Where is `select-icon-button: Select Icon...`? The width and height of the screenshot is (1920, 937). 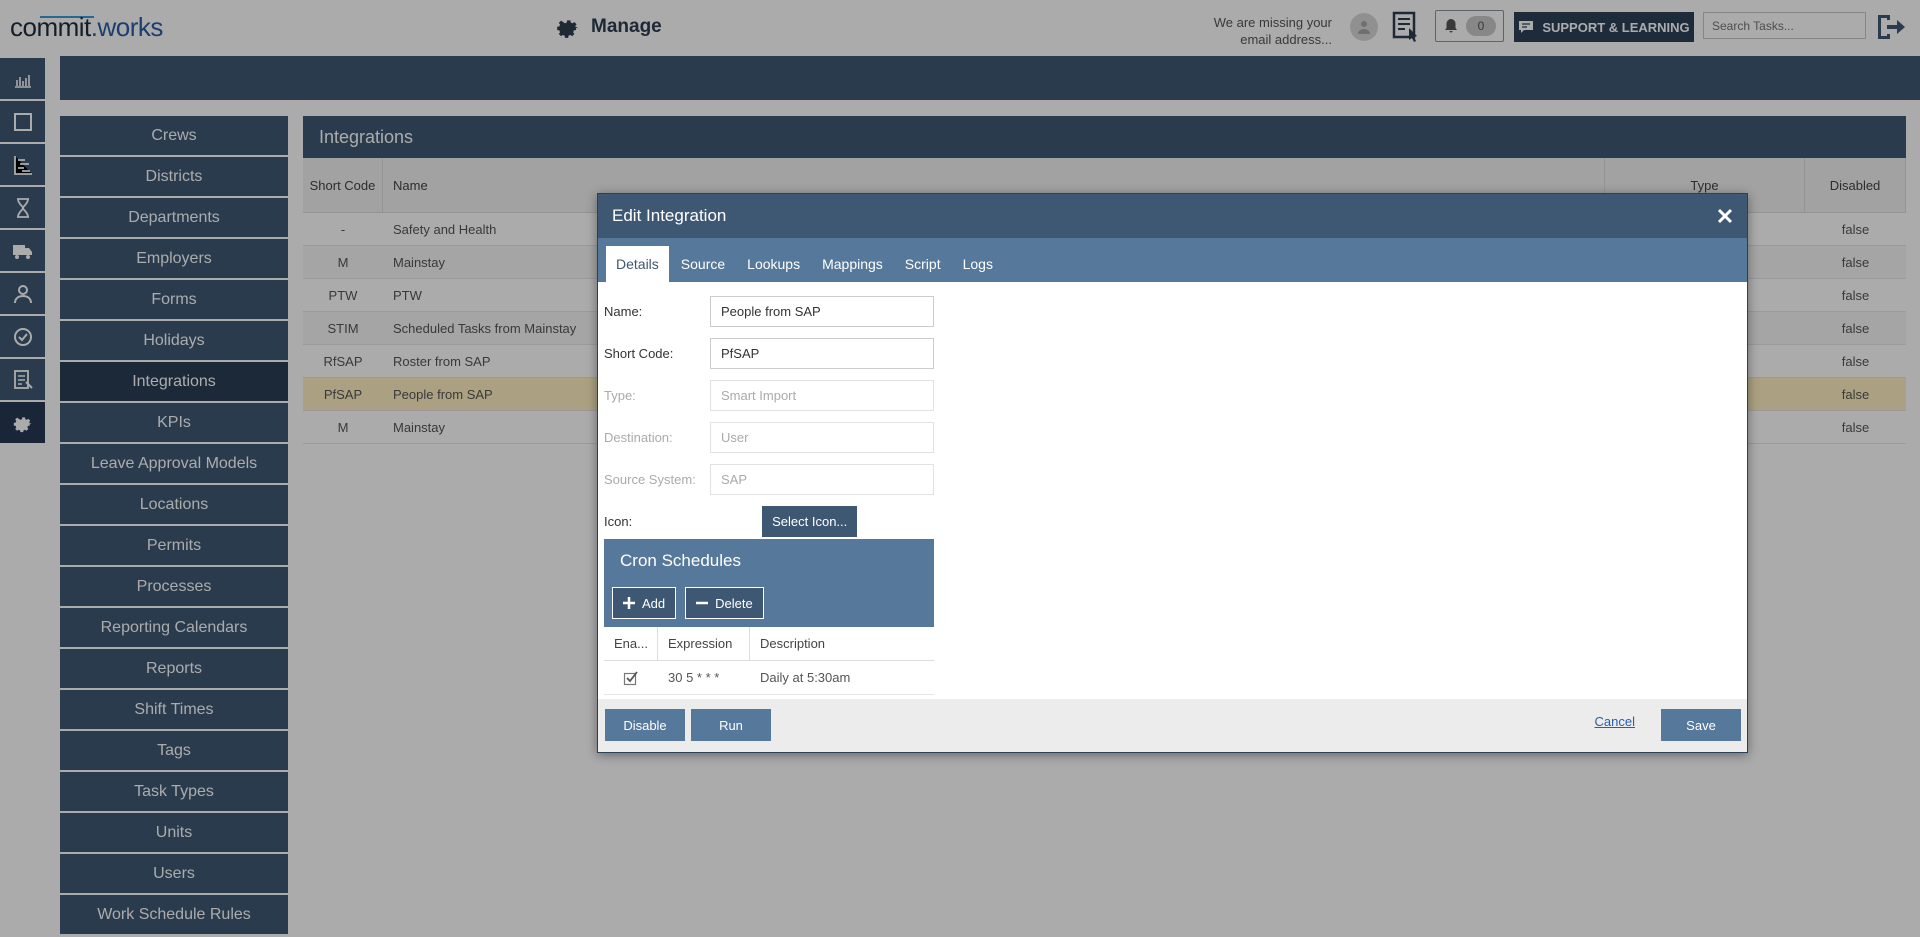
select-icon-button: Select Icon... is located at coordinates (810, 521).